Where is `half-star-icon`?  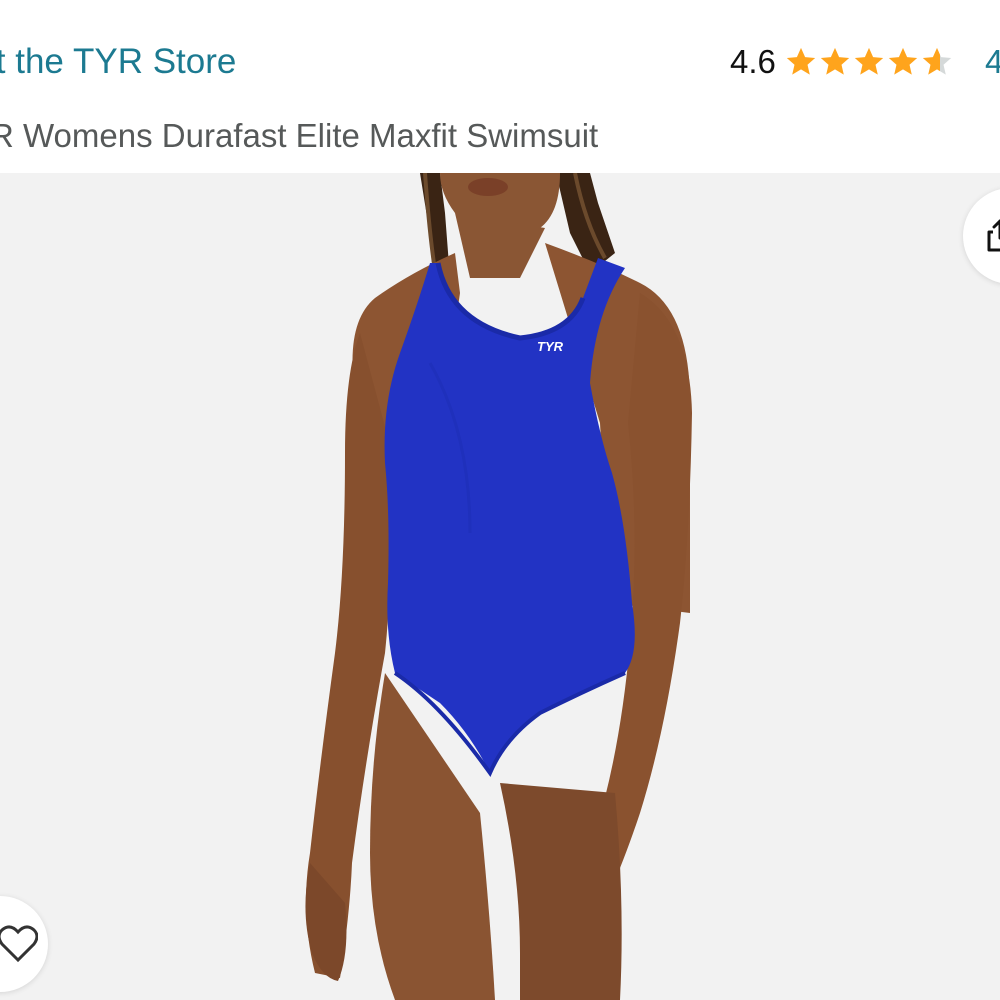
half-star-icon is located at coordinates (937, 61).